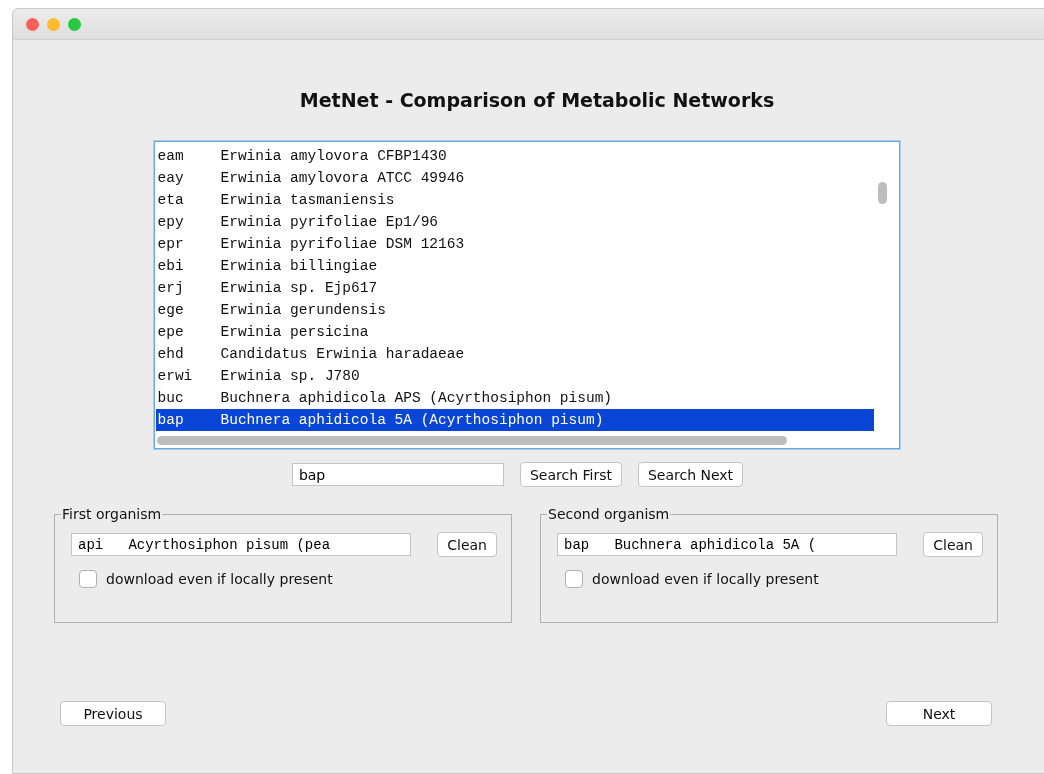  What do you see at coordinates (514, 222) in the screenshot?
I see `list-item: epy Erwinia pyrifoliae Ep1/96` at bounding box center [514, 222].